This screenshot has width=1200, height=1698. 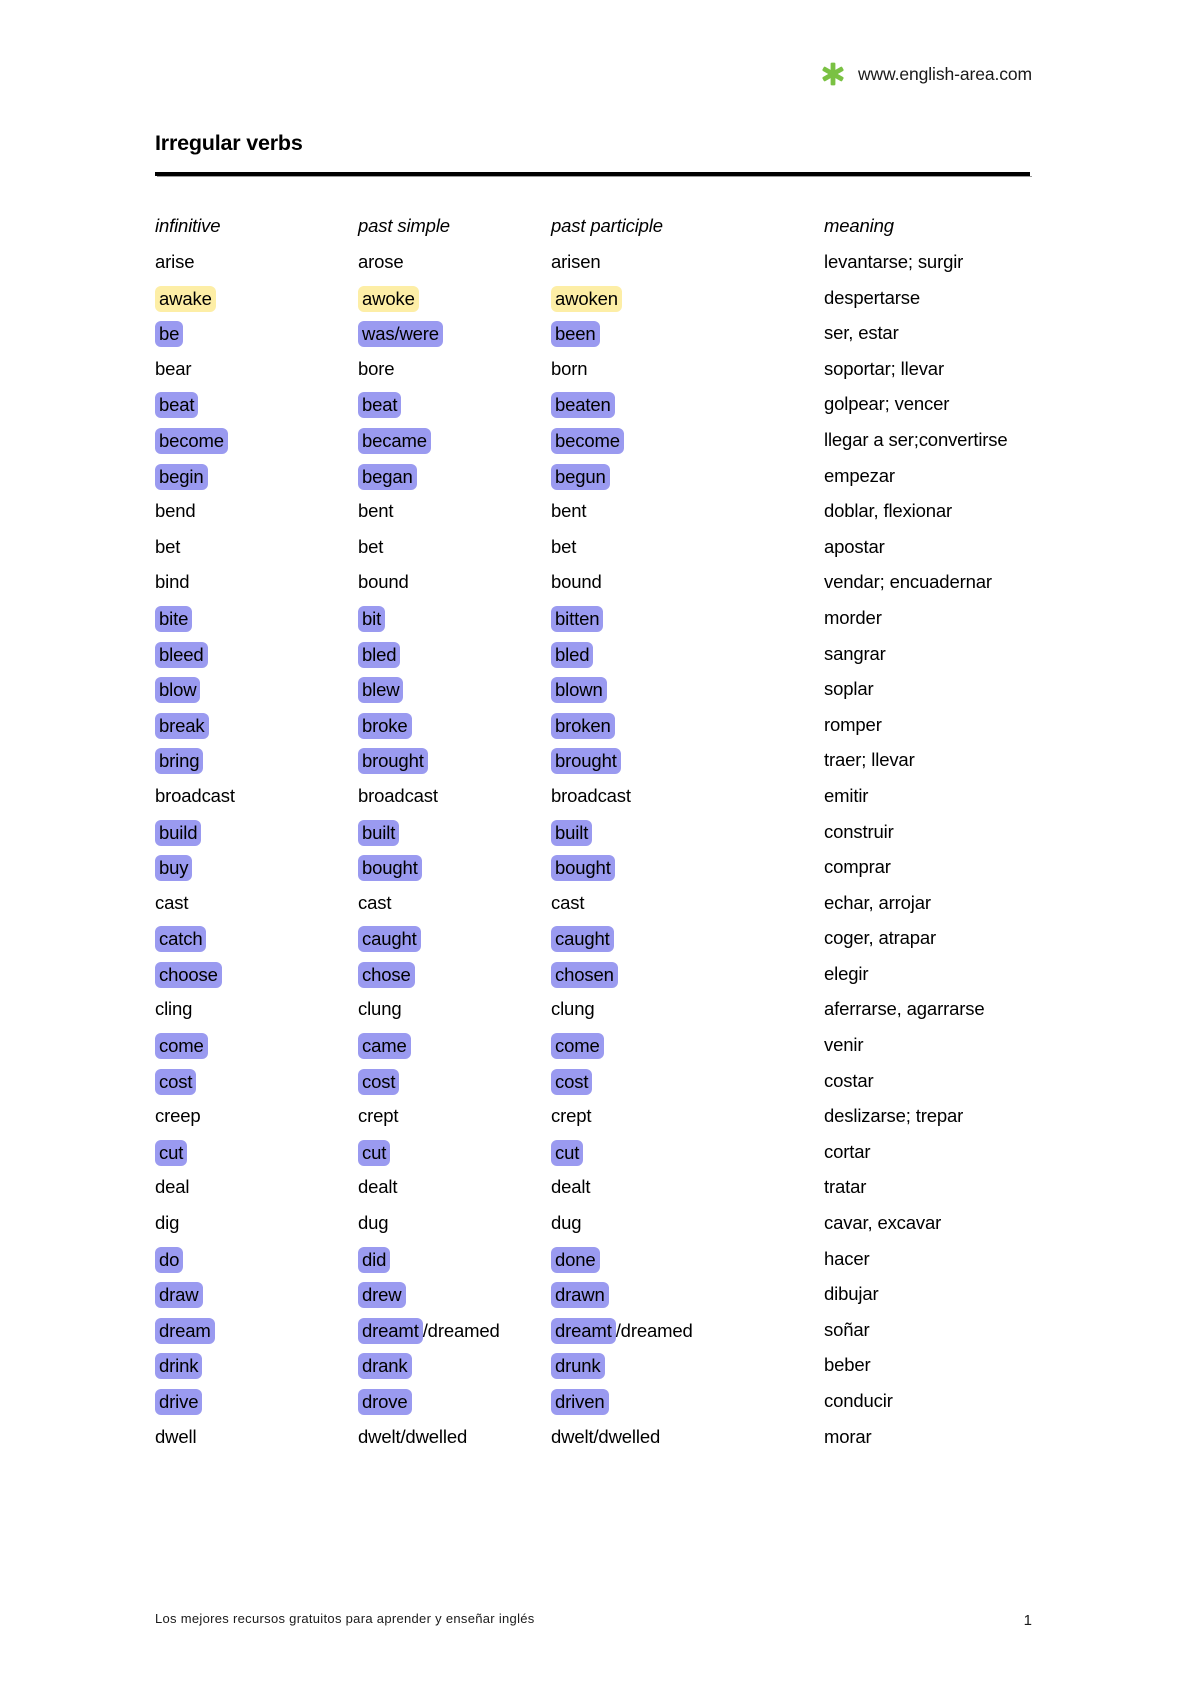 I want to click on highlight-chip: come, so click(x=577, y=1046).